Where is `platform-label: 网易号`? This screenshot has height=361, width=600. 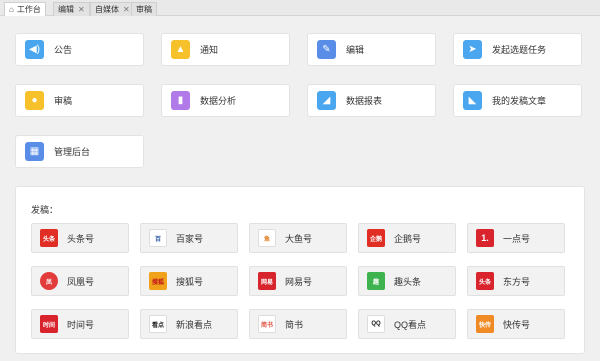
platform-label: 网易号 is located at coordinates (299, 281).